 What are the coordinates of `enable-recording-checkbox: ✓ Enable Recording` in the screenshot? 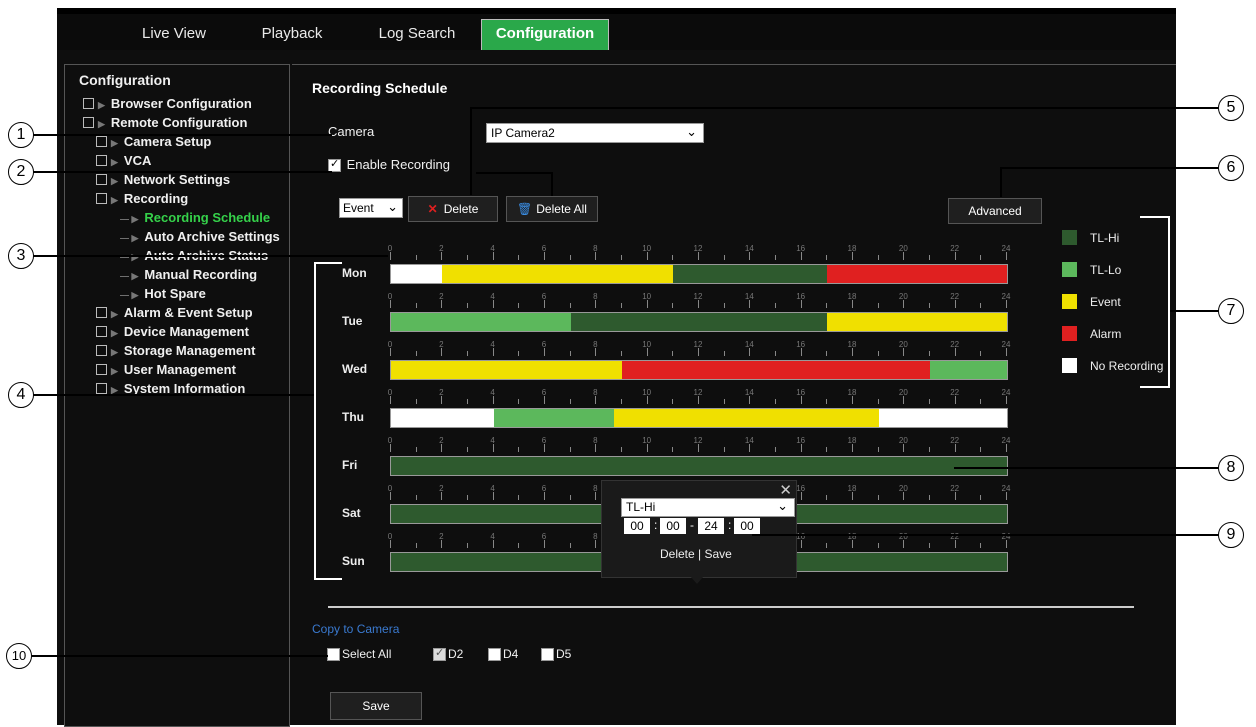 It's located at (389, 165).